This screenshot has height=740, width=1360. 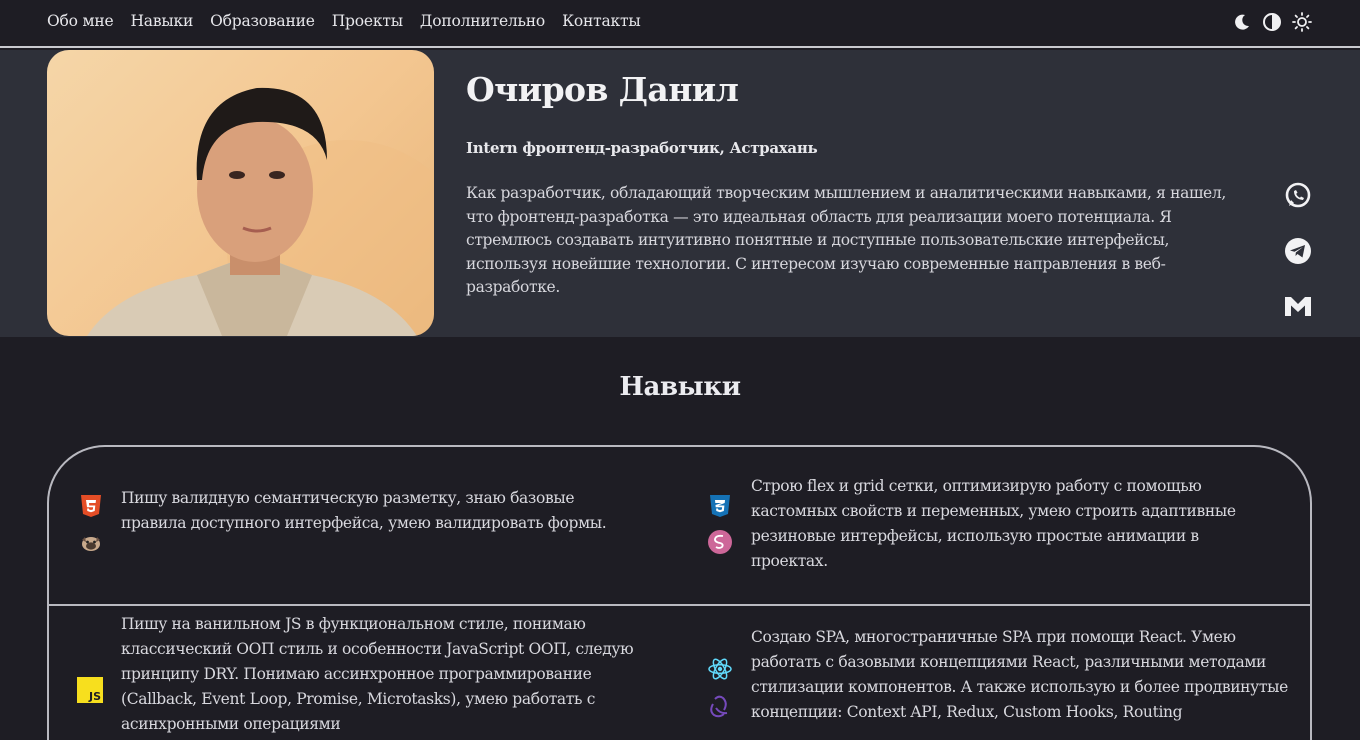 I want to click on javascript-icon: JS, so click(x=90, y=690).